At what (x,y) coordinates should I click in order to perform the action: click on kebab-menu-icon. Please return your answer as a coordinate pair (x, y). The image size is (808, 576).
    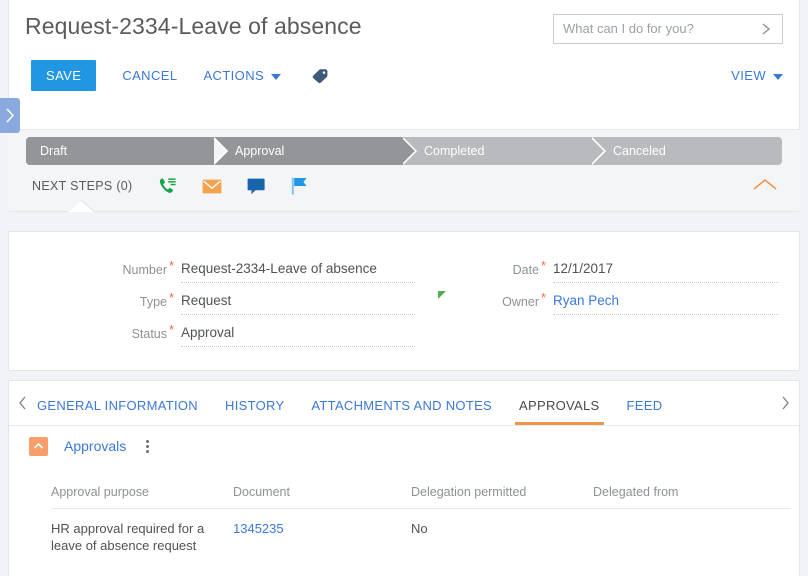
    Looking at the image, I should click on (147, 446).